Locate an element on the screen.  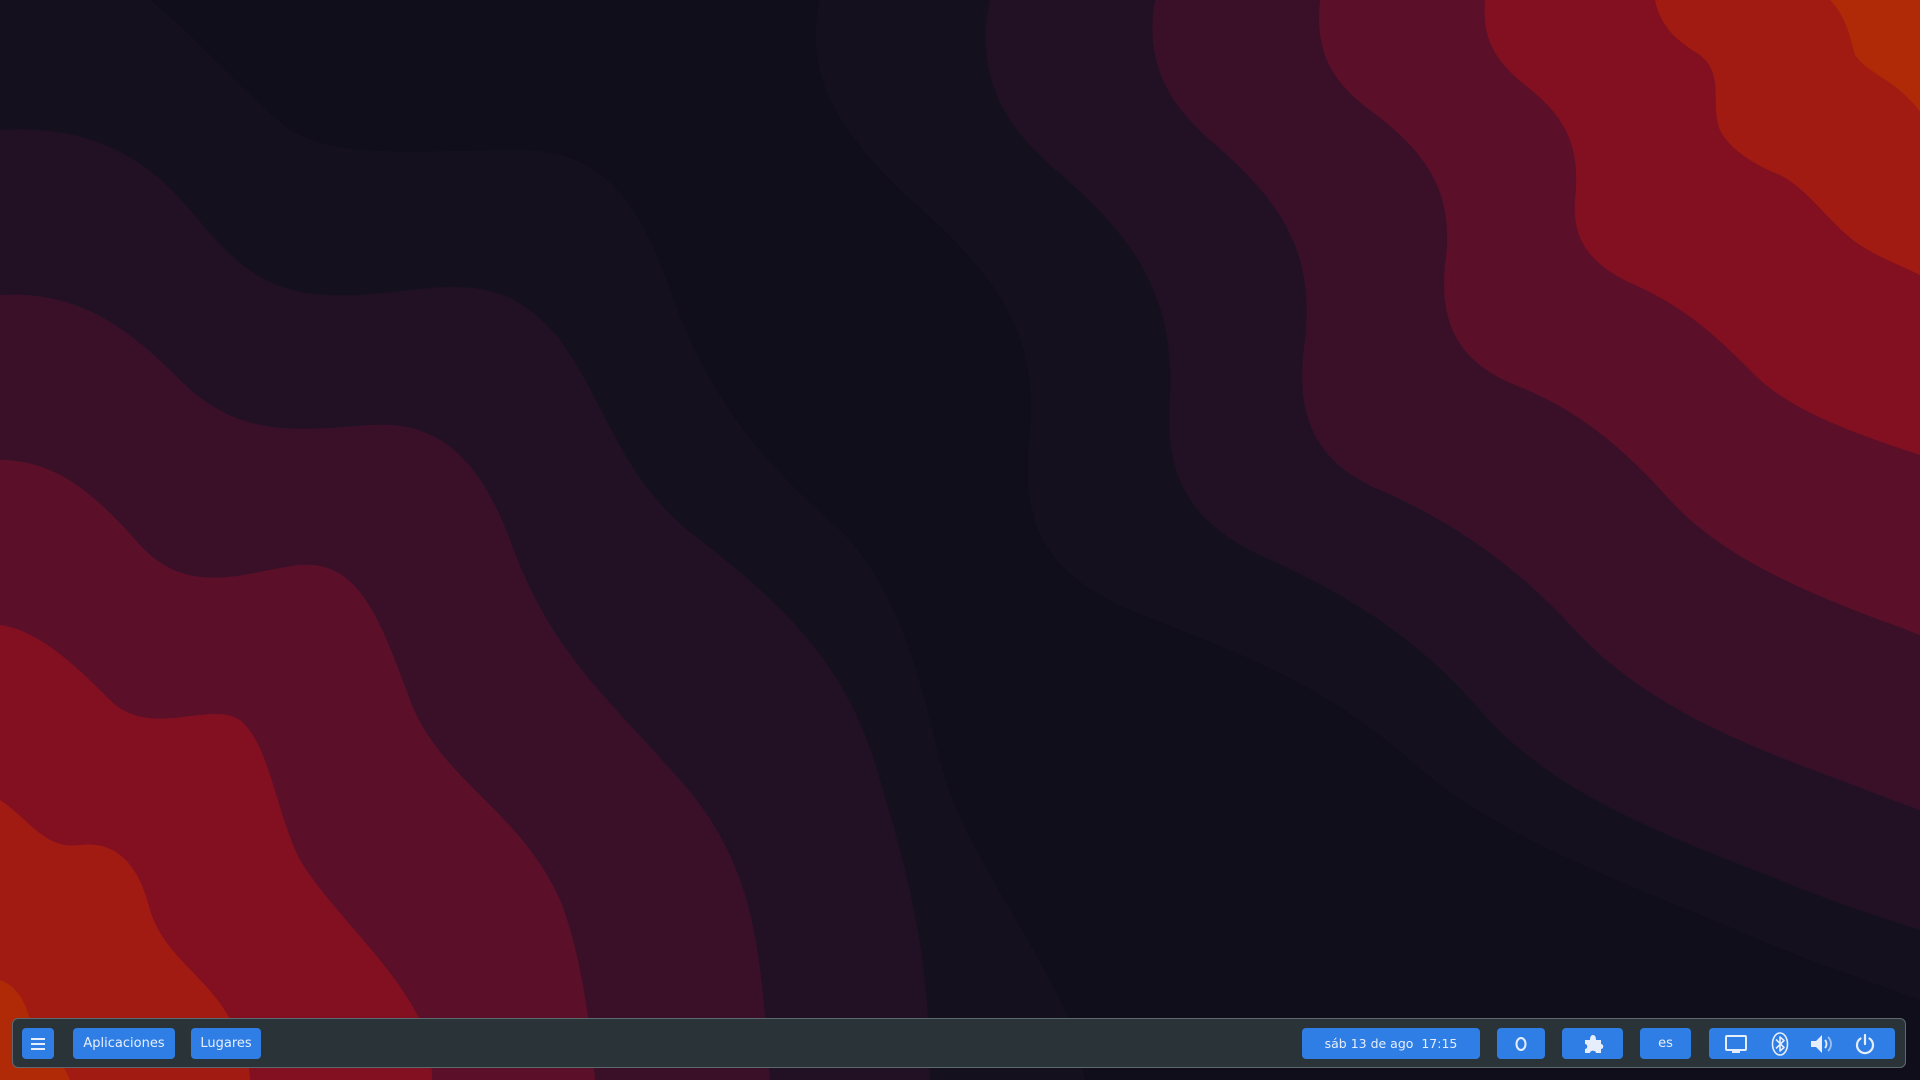
power-icon is located at coordinates (1865, 1043).